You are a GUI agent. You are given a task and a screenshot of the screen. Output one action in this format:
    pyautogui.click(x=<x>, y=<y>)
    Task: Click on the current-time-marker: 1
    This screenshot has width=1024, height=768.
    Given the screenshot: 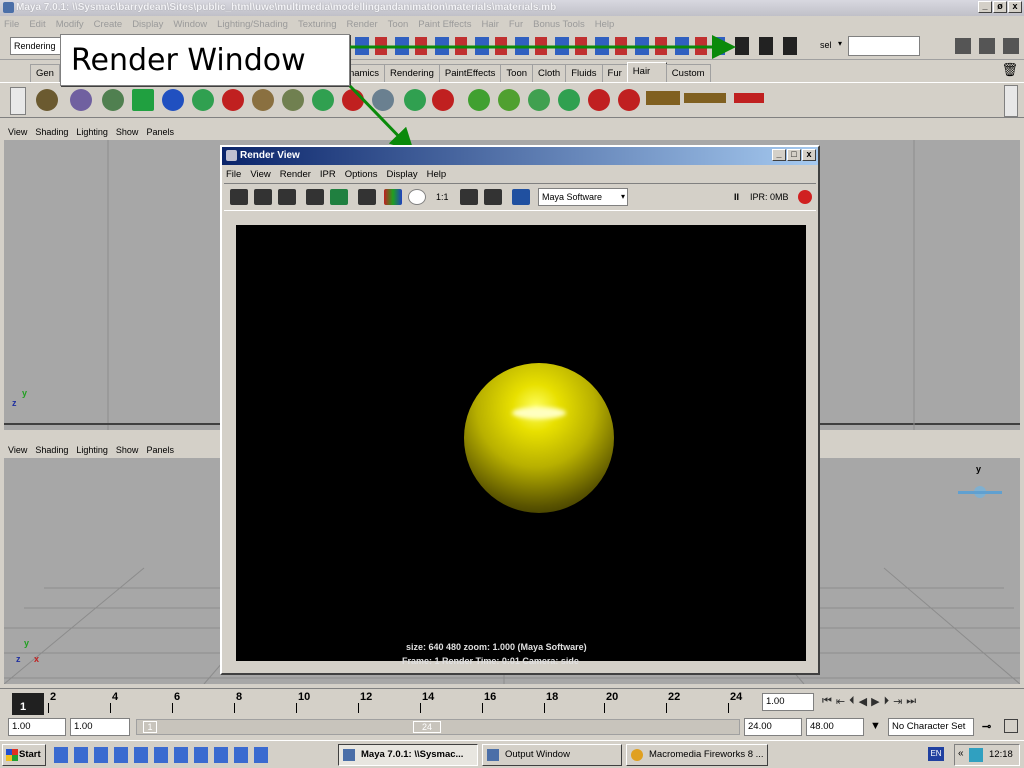 What is the action you would take?
    pyautogui.click(x=28, y=704)
    